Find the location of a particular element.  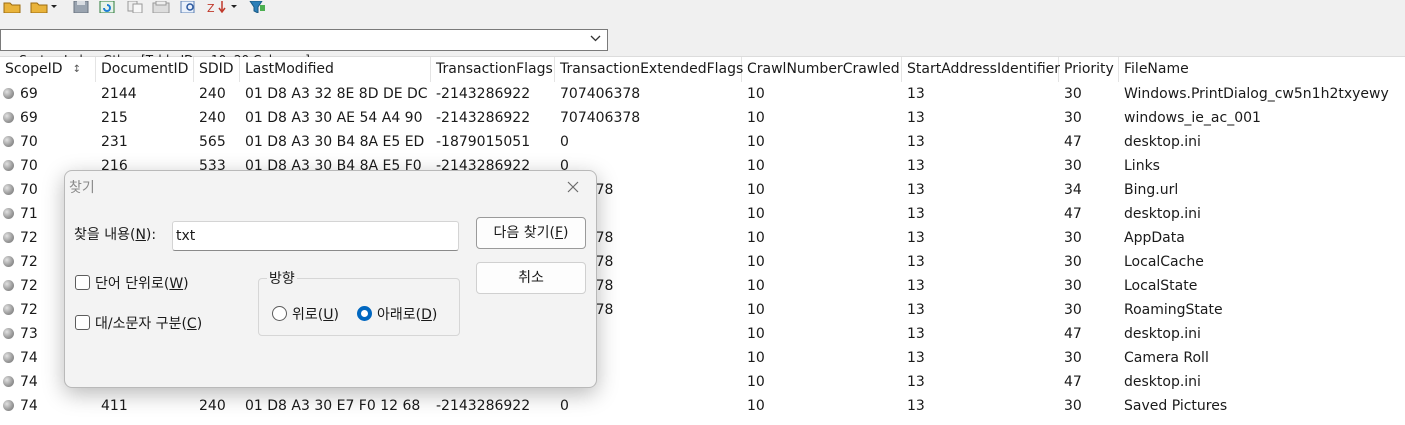

column-header-sdid: SDID is located at coordinates (217, 69).